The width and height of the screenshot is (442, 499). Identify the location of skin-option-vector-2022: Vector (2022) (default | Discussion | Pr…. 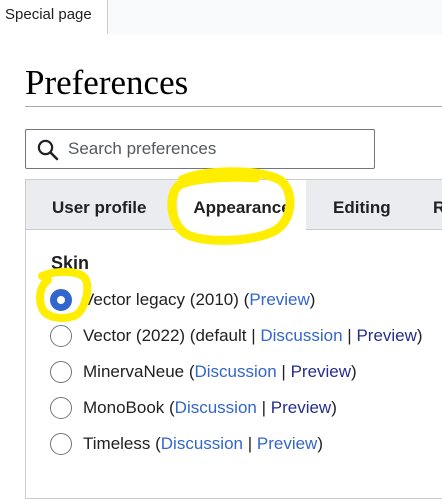
(236, 336).